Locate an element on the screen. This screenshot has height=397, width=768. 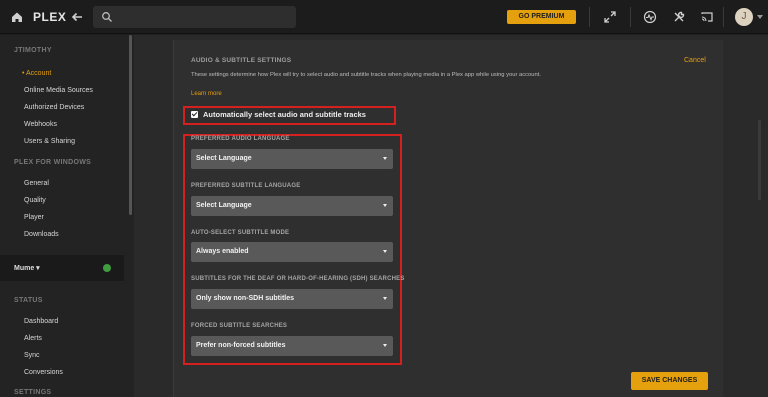
chevron-down-icon is located at coordinates (760, 17).